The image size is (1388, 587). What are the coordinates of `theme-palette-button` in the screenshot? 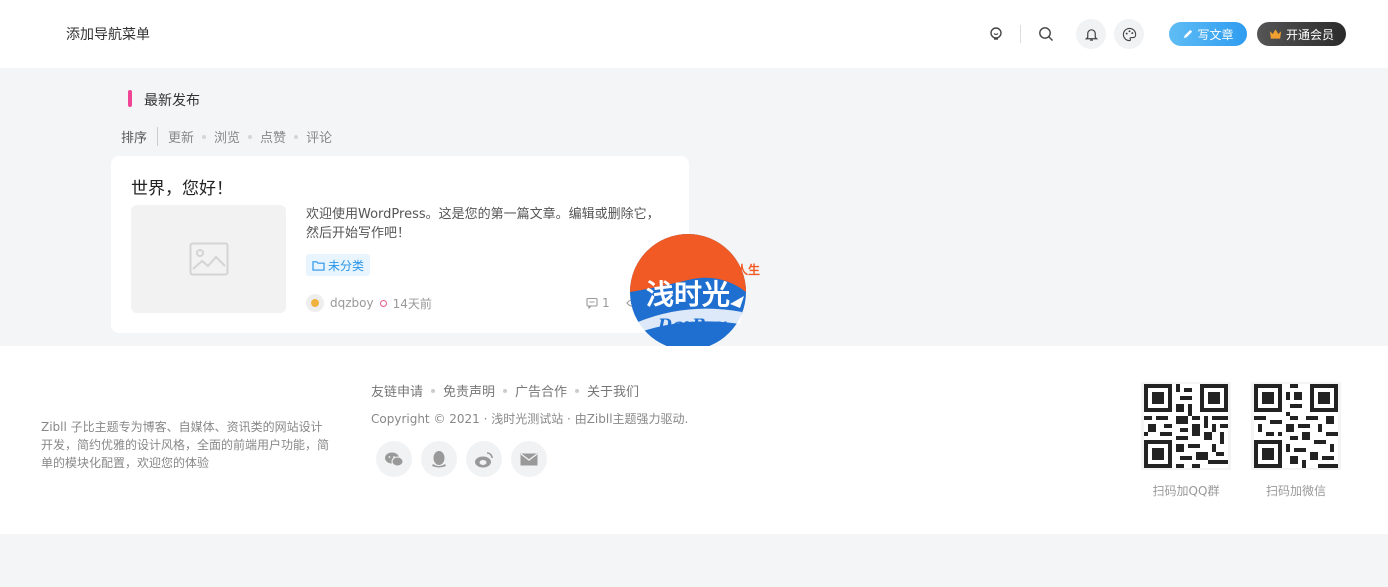 It's located at (1129, 34).